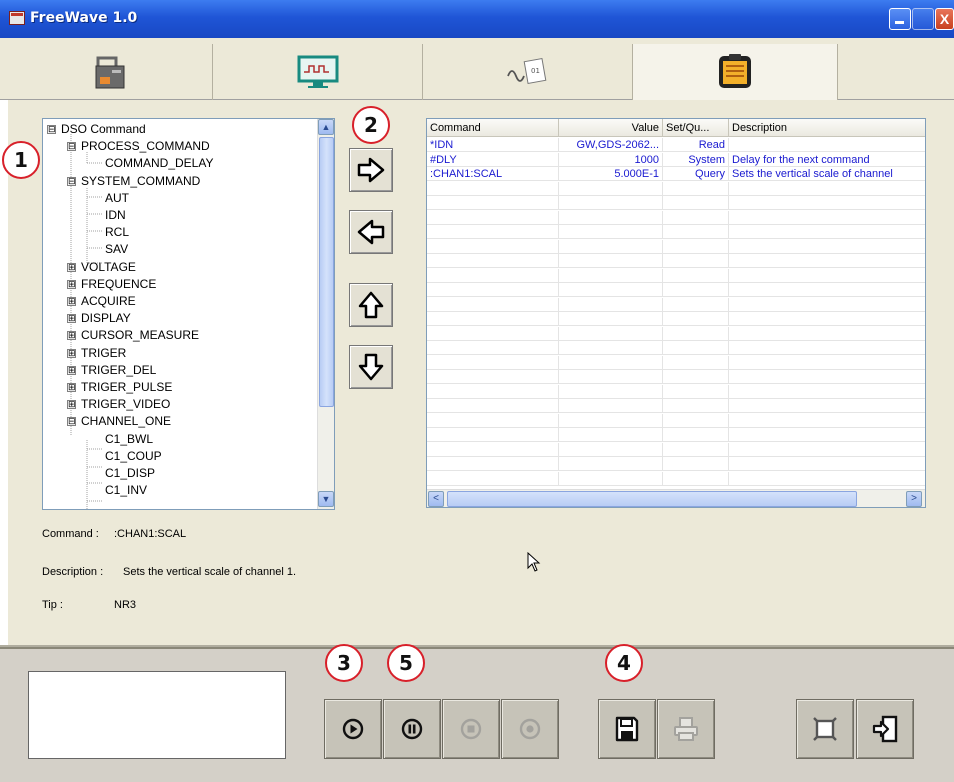 The image size is (954, 782). Describe the element at coordinates (825, 729) in the screenshot. I see `fullscreen-button` at that location.